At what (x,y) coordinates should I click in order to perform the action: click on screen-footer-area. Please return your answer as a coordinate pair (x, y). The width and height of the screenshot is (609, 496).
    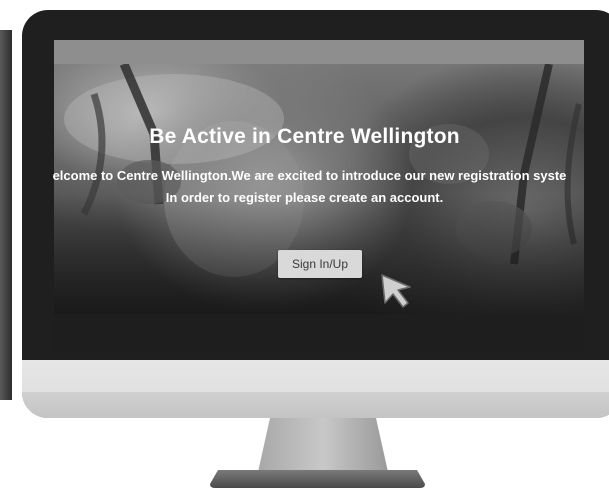
    Looking at the image, I should click on (319, 333).